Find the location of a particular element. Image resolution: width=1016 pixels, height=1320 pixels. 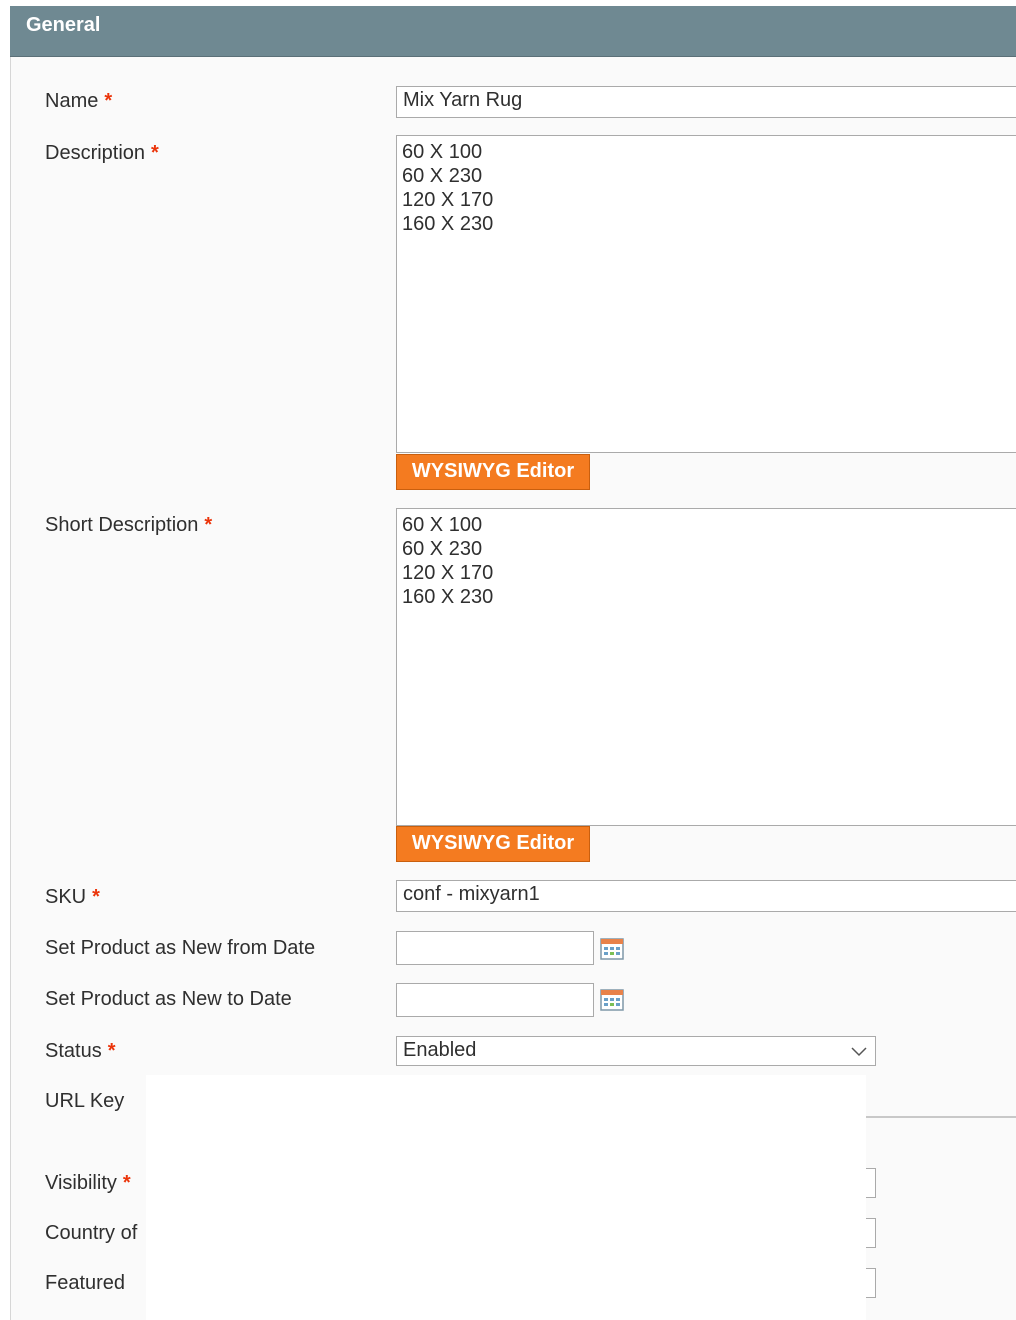

status-label-text: Status is located at coordinates (73, 1051).